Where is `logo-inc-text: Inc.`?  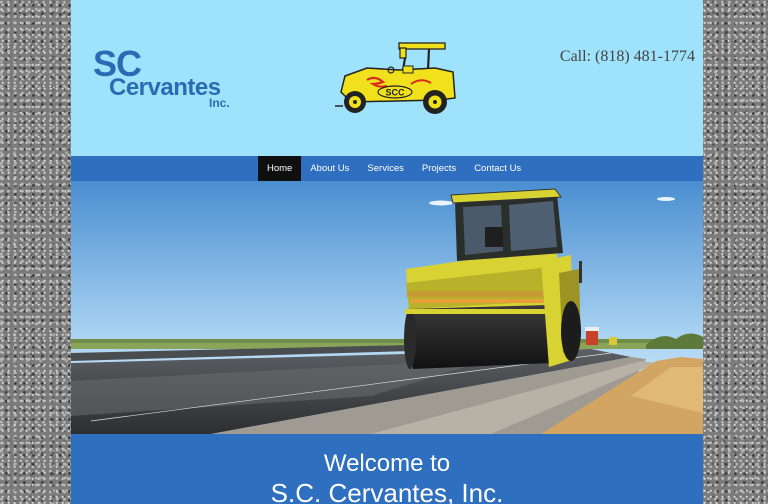 logo-inc-text: Inc. is located at coordinates (219, 103).